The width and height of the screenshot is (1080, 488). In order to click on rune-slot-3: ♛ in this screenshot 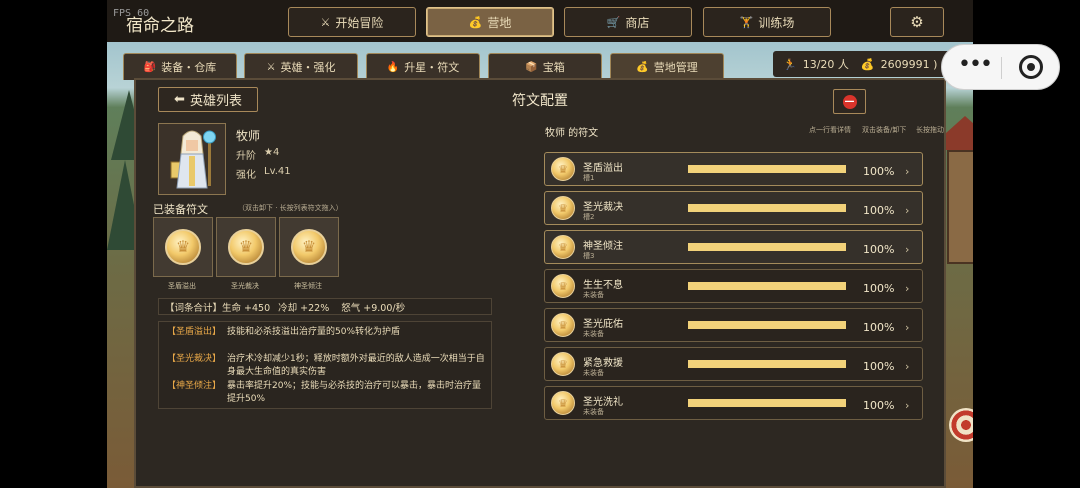, I will do `click(309, 247)`.